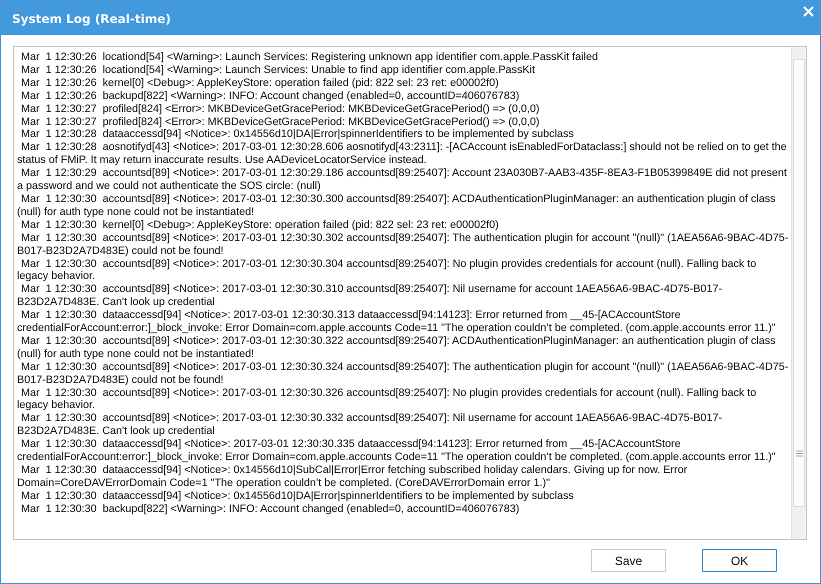 The height and width of the screenshot is (584, 821). I want to click on log-entry: Mar 1 12:30:30 accountsd[89] <Notice>: 2017-03-01 12:30:30.324 accountsd[89:25407]: The authentication plugin for account "(null)" (1AEA56A6-9BAC-4D75-B017-B23D2A7D483E) could not be found!, so click(403, 373).